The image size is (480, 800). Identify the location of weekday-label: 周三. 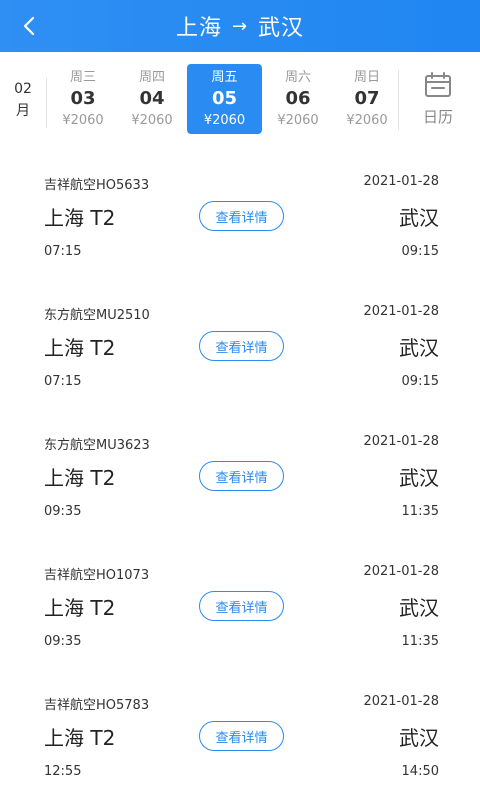
(82, 77).